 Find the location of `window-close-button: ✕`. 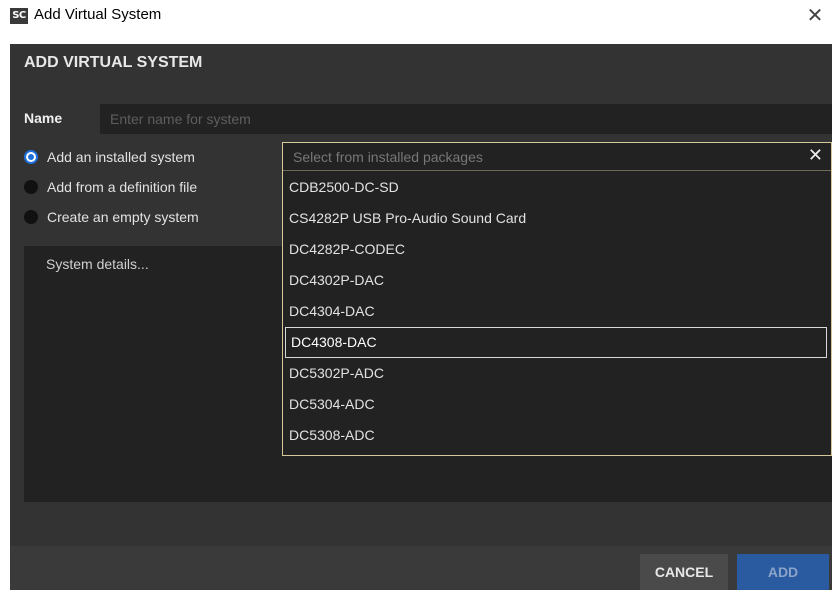

window-close-button: ✕ is located at coordinates (815, 15).